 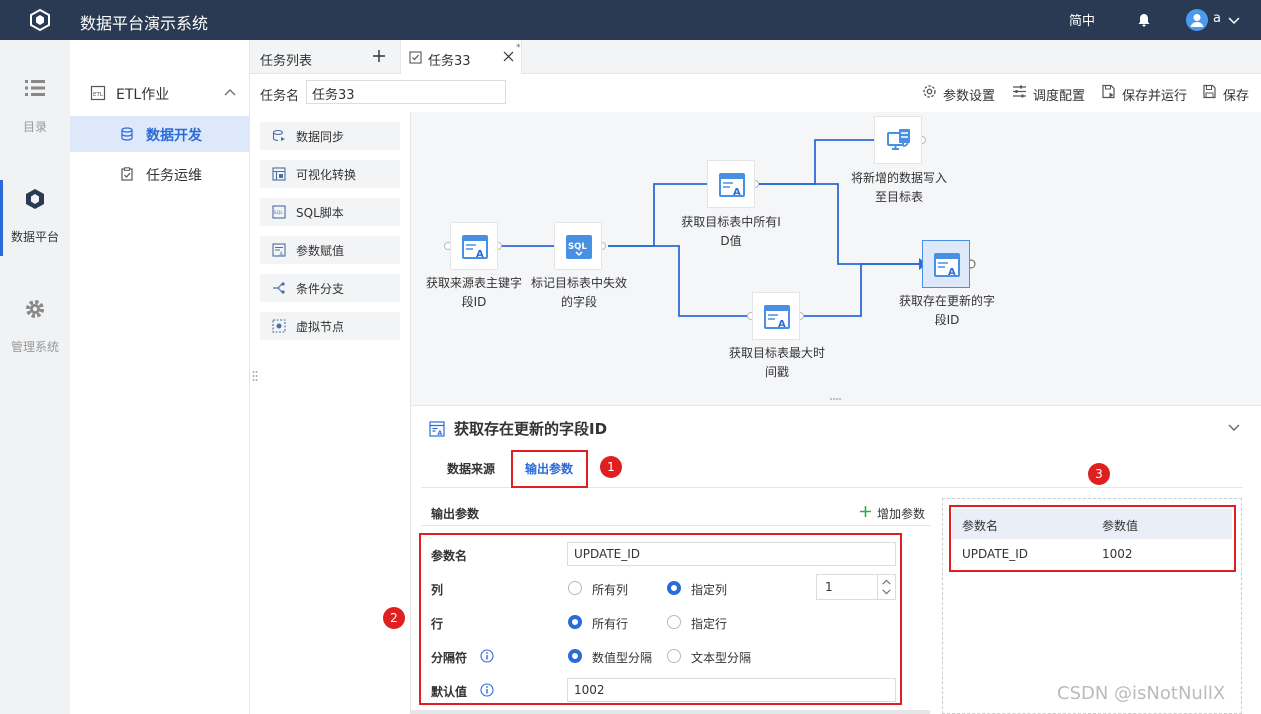 I want to click on component-condition-branch: 条件分支, so click(x=330, y=288).